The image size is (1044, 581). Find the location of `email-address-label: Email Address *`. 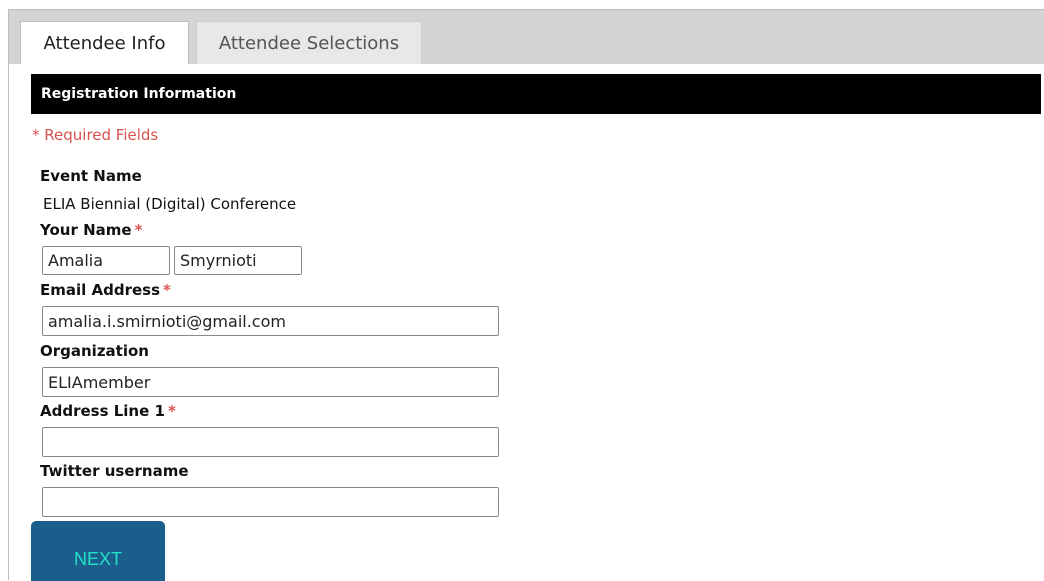

email-address-label: Email Address * is located at coordinates (105, 290).